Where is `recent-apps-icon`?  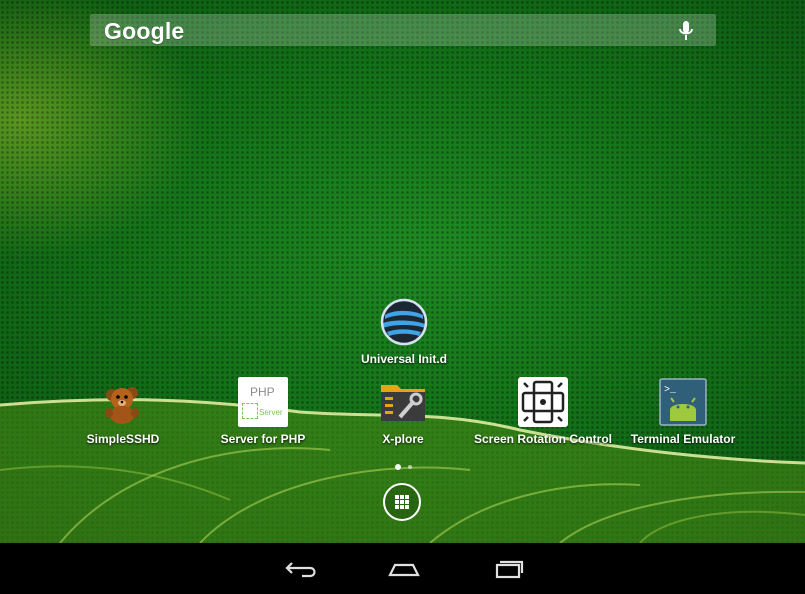
recent-apps-icon is located at coordinates (509, 568).